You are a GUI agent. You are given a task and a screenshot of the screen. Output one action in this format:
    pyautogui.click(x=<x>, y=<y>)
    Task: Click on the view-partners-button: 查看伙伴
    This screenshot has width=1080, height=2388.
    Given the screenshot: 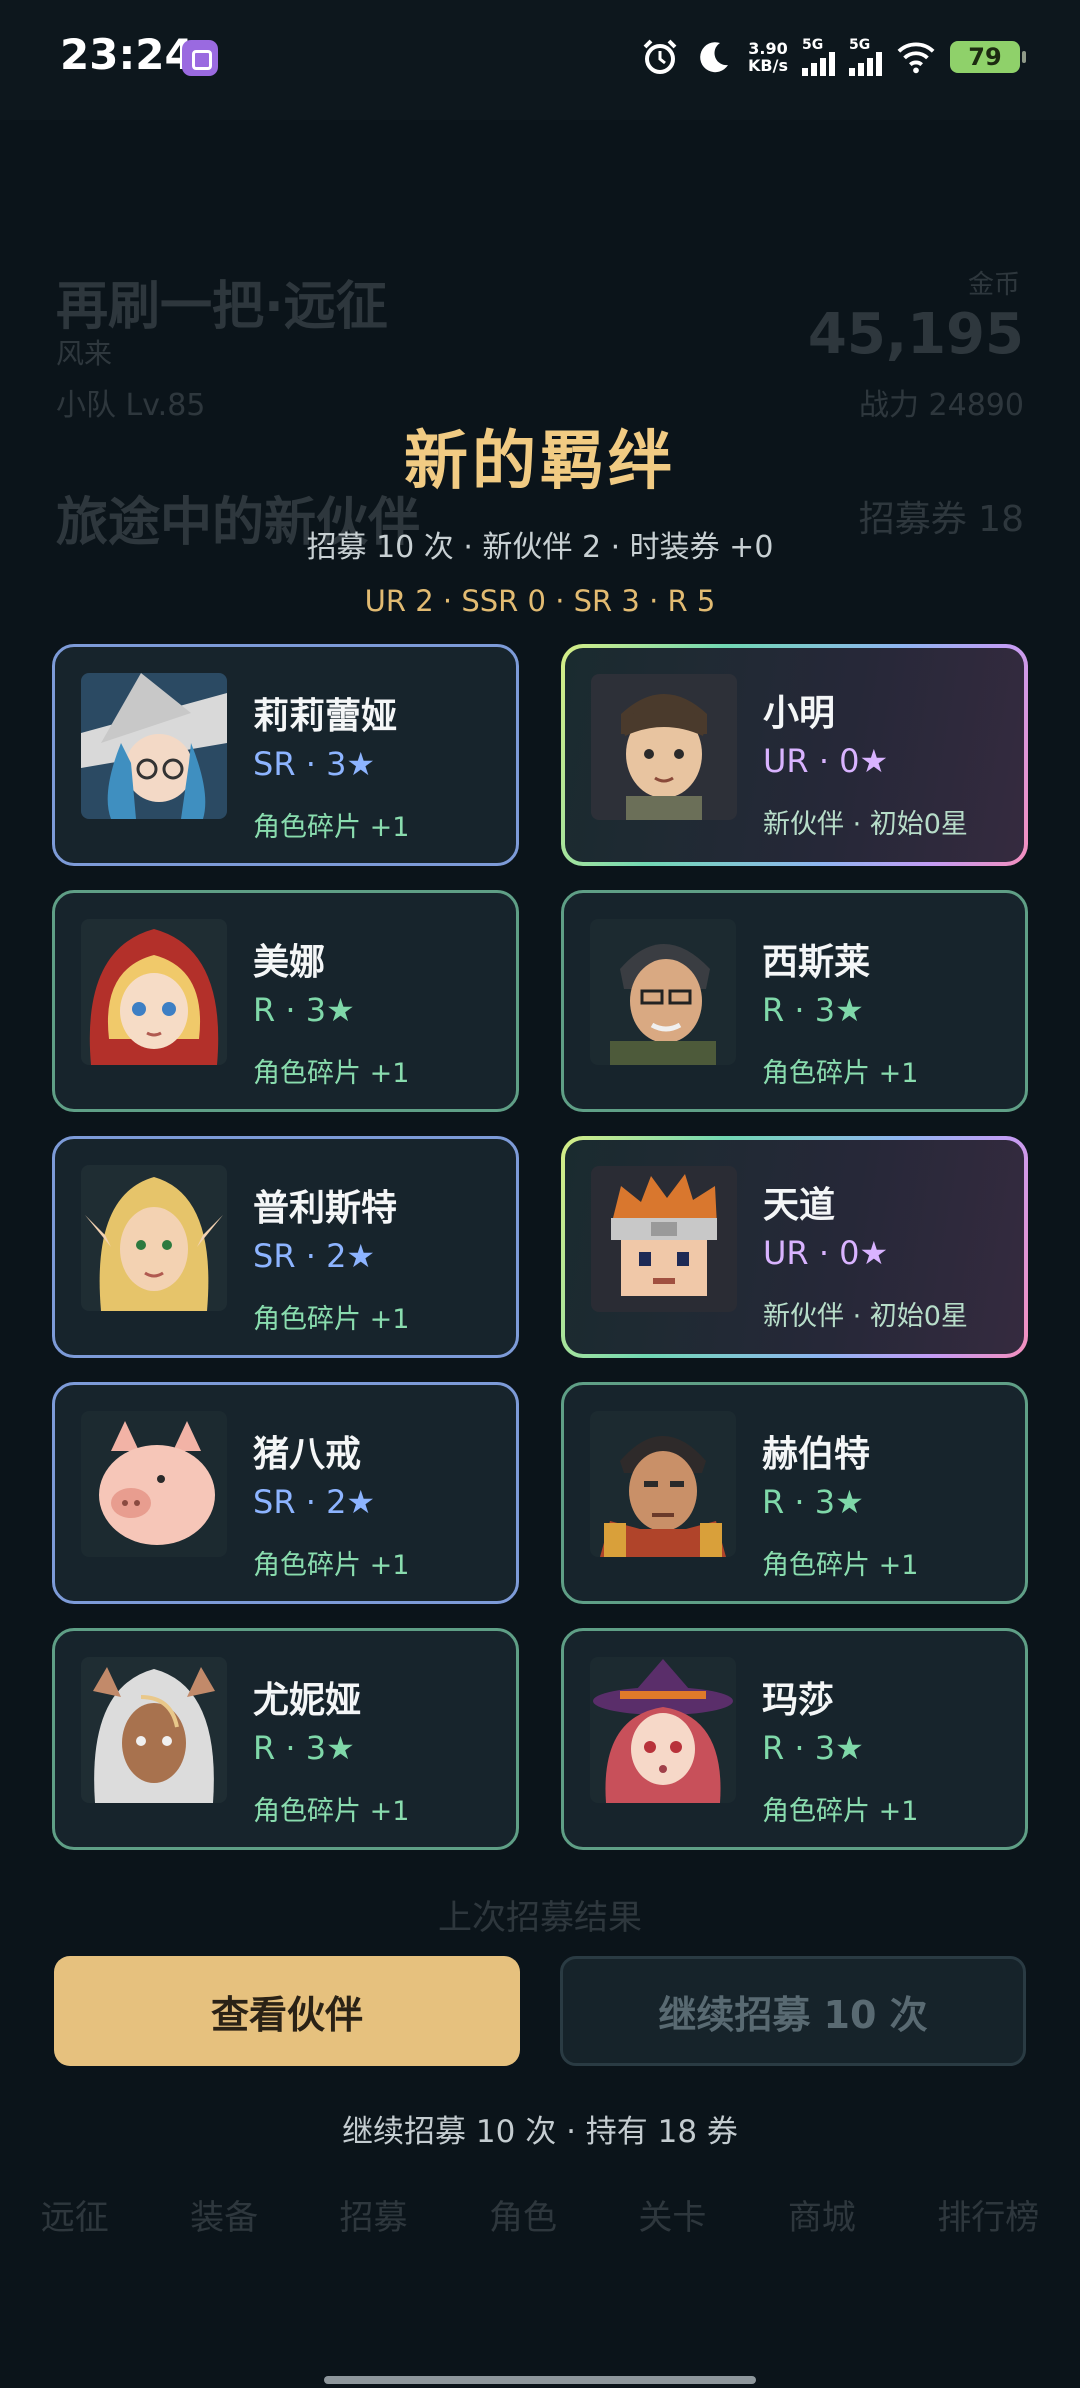 What is the action you would take?
    pyautogui.click(x=287, y=2011)
    